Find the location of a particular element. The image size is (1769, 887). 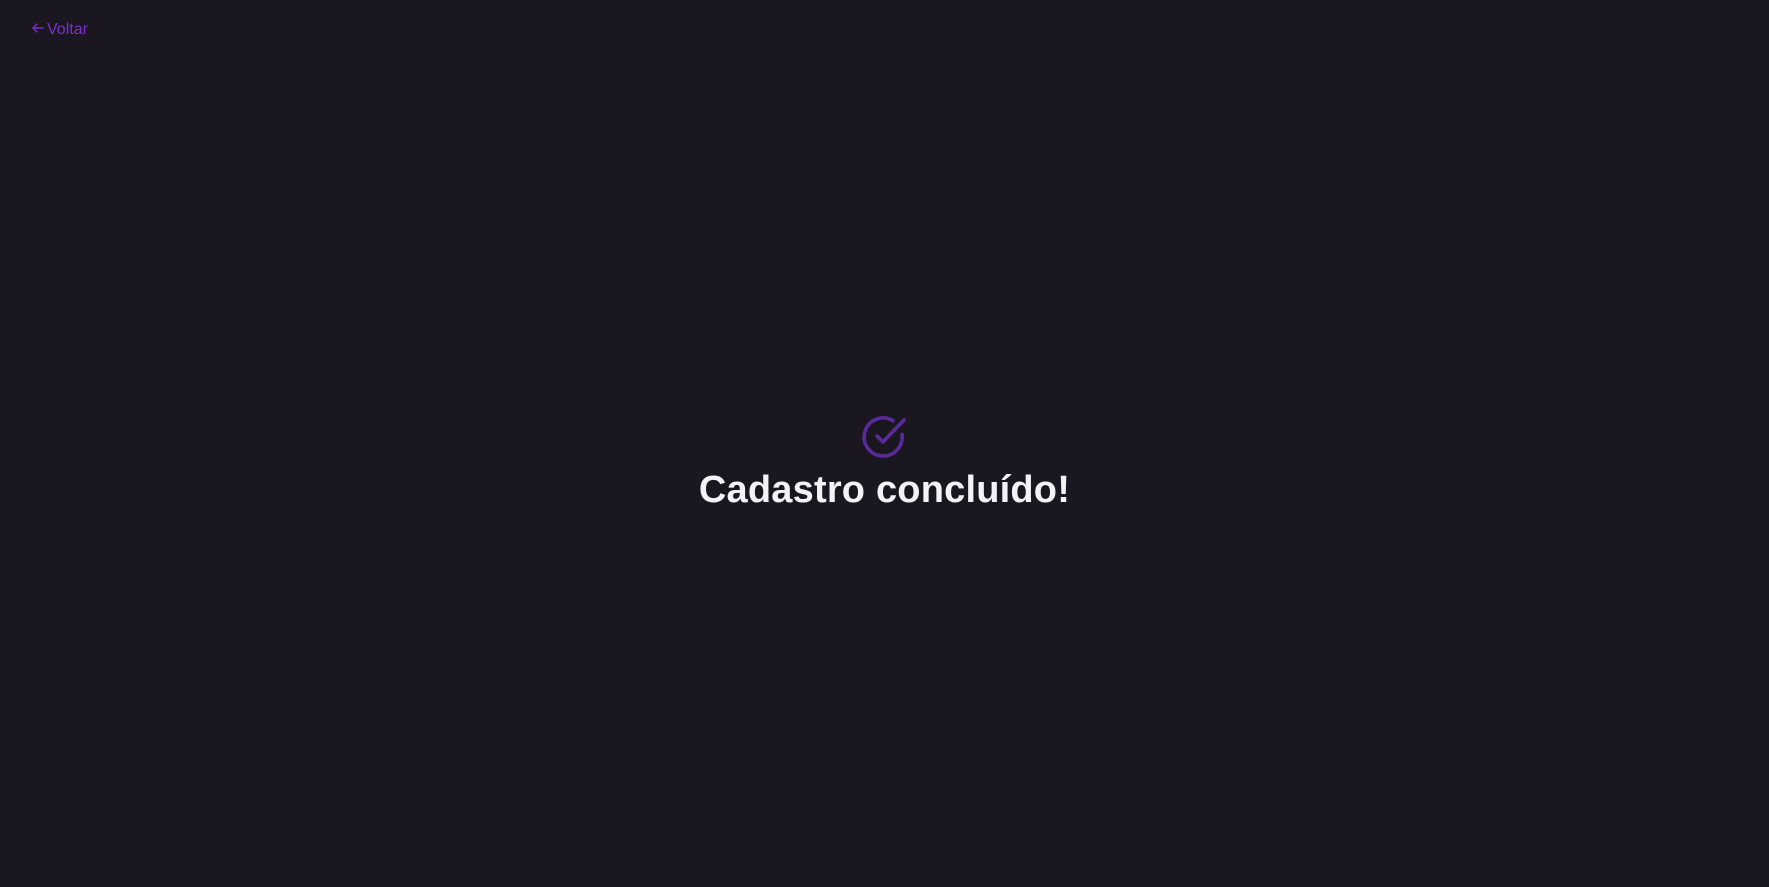

check-circle-icon is located at coordinates (883, 437).